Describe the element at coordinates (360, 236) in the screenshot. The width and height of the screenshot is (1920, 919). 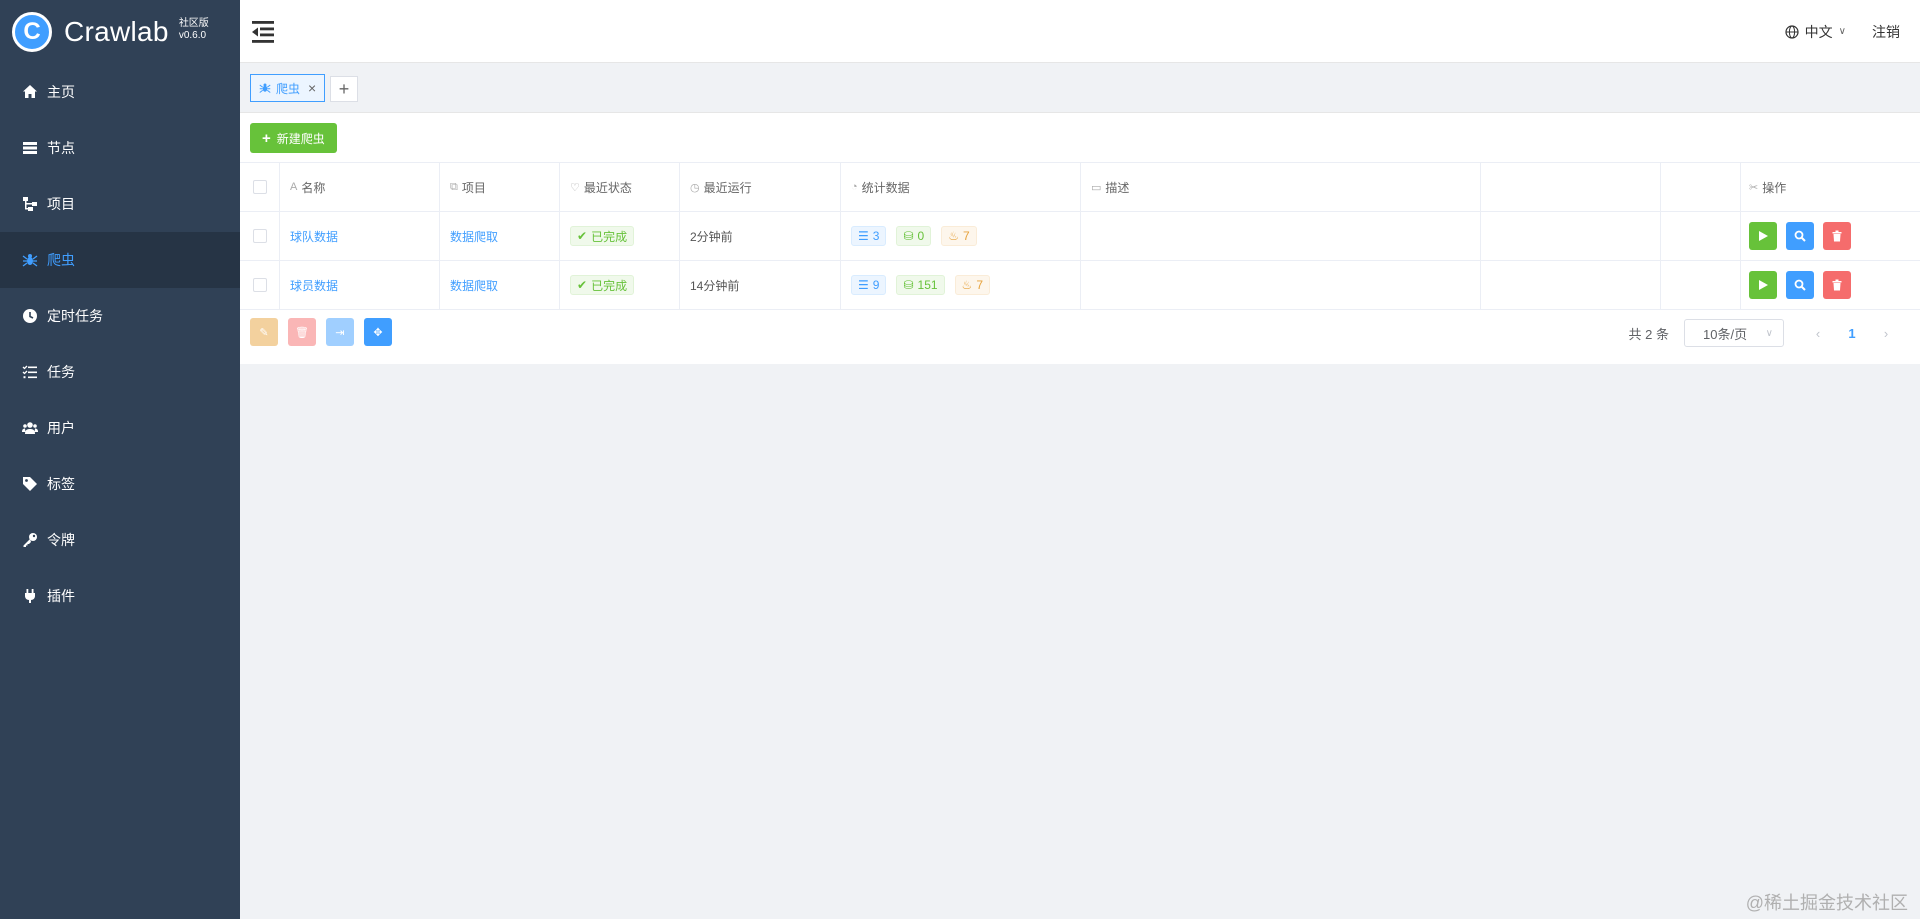
I see `spider-name-cell: 球队数据` at that location.